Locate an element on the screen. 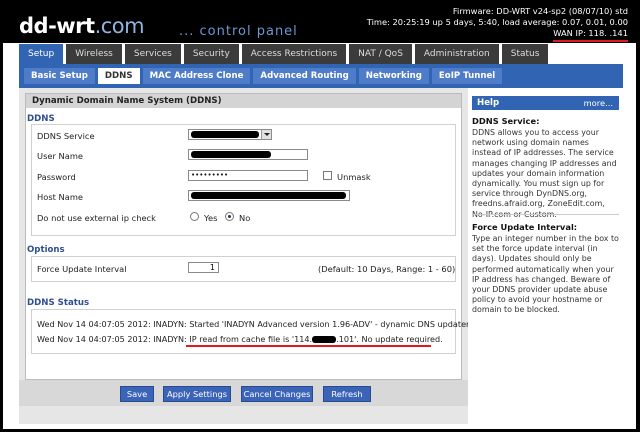 This screenshot has width=640, height=432. yes-label: Yes is located at coordinates (211, 218).